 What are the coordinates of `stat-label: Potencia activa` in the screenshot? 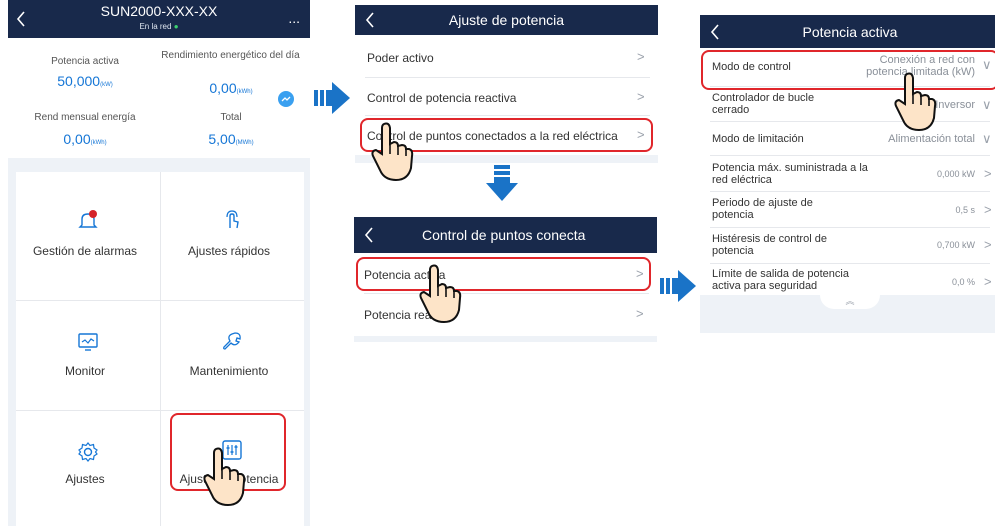 It's located at (85, 61).